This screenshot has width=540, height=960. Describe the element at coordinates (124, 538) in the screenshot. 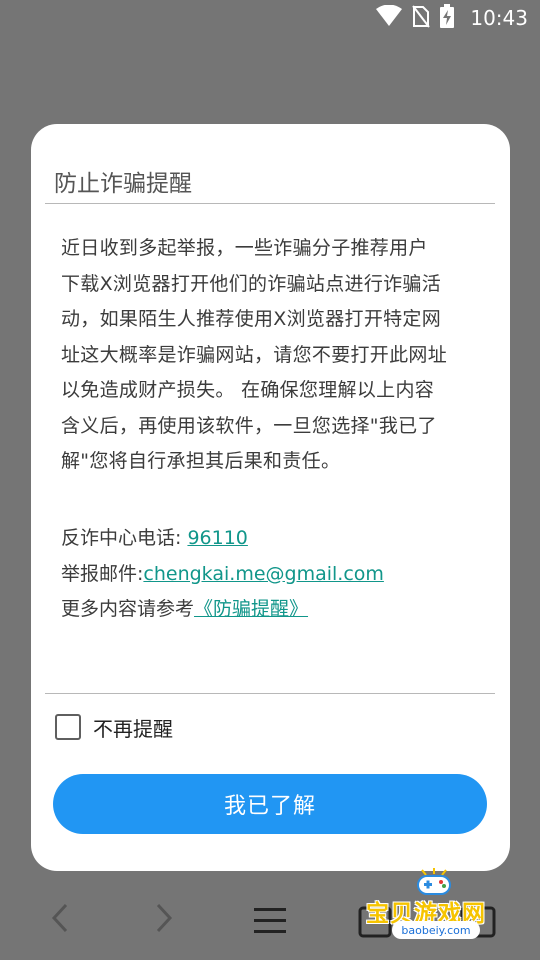

I see `hotline-label: 反诈中心电话:` at that location.